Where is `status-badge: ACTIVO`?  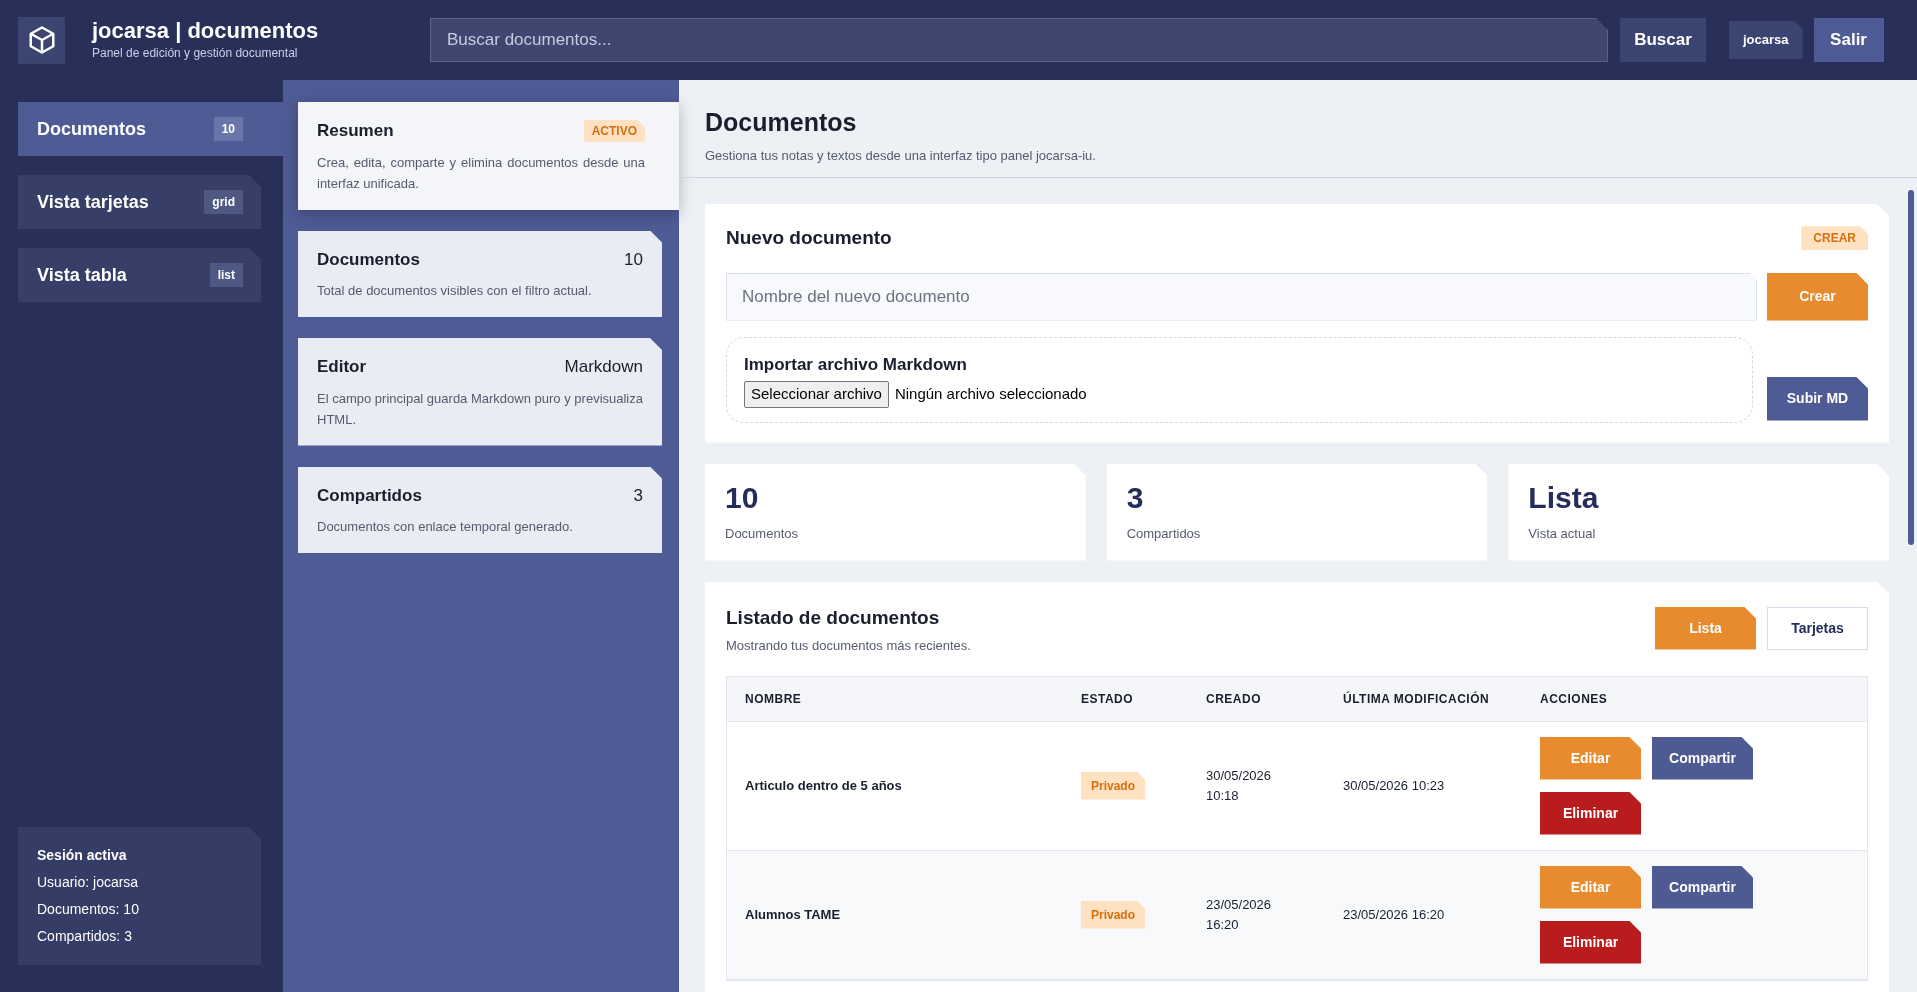
status-badge: ACTIVO is located at coordinates (614, 130).